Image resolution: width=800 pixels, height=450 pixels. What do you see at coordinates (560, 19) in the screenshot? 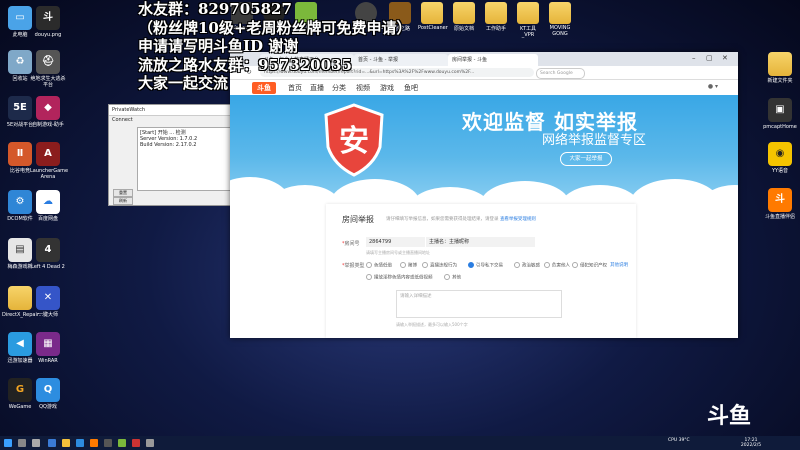
I see `desktop-icon-moving: MOVING GONG` at bounding box center [560, 19].